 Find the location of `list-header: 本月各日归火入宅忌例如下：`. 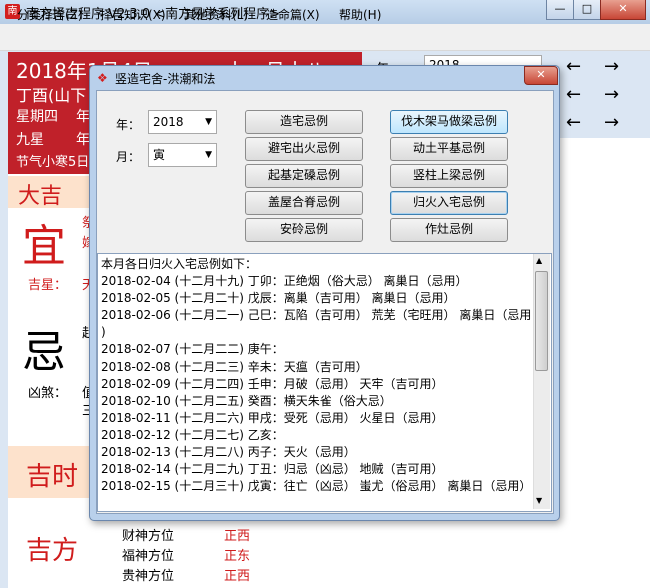

list-header: 本月各日归火入宅忌例如下： is located at coordinates (179, 264).